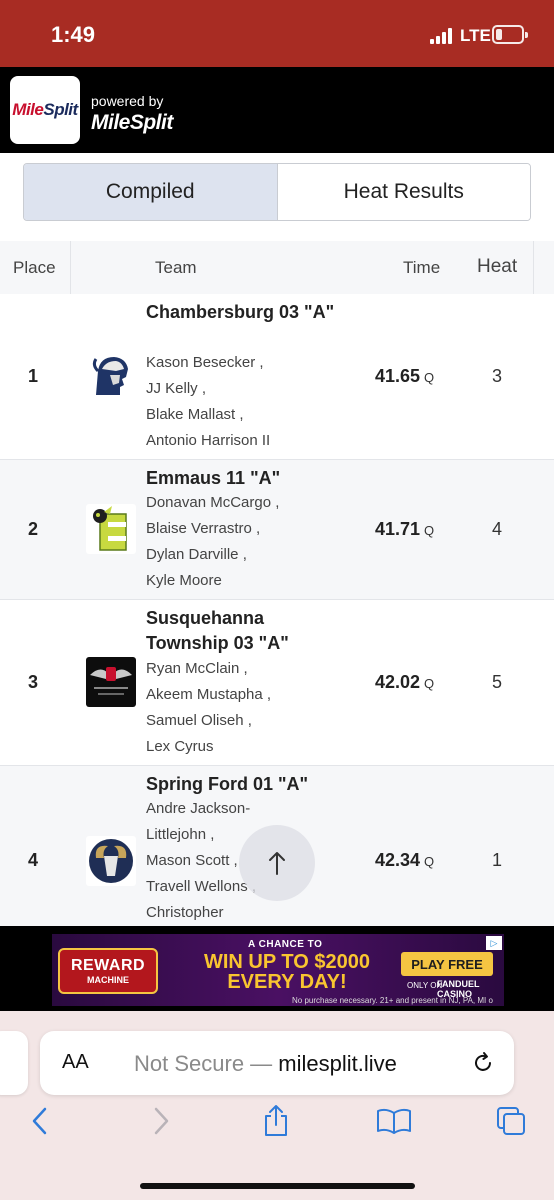 The height and width of the screenshot is (1200, 554). Describe the element at coordinates (33, 682) in the screenshot. I see `row-place: 3` at that location.